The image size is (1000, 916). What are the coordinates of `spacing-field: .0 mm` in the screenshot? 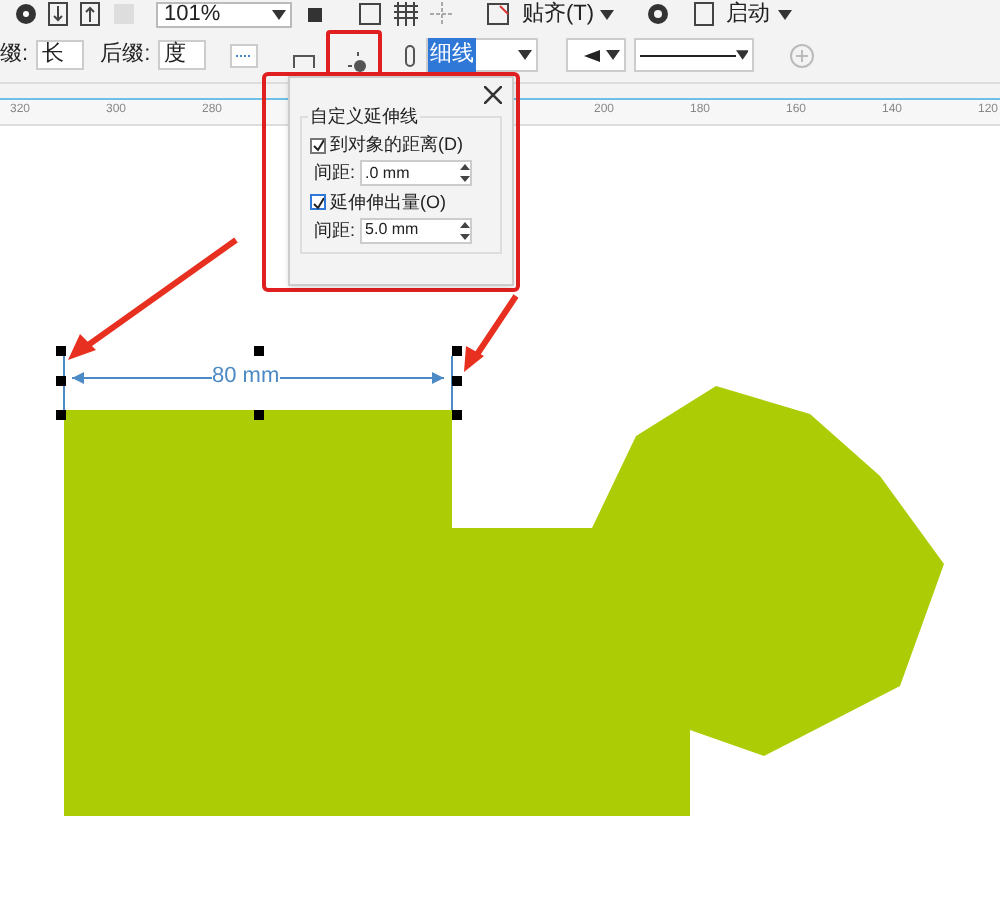 It's located at (415, 173).